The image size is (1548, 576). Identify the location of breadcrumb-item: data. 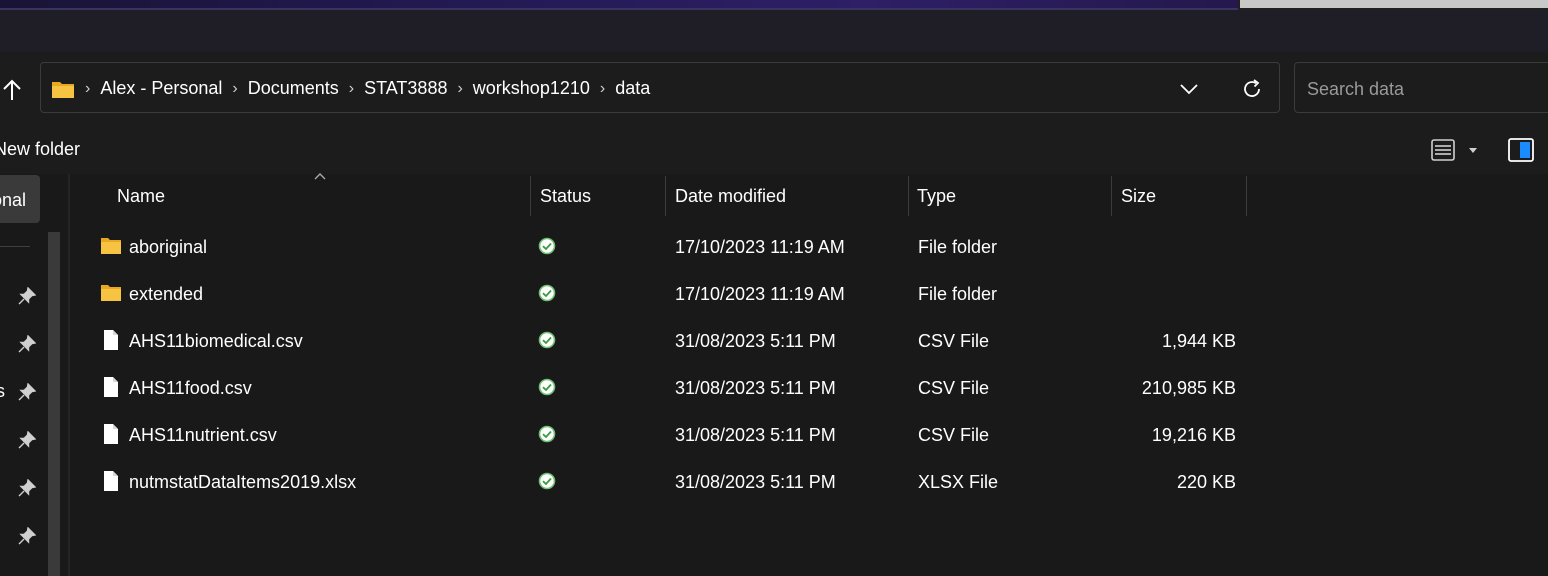
(632, 88).